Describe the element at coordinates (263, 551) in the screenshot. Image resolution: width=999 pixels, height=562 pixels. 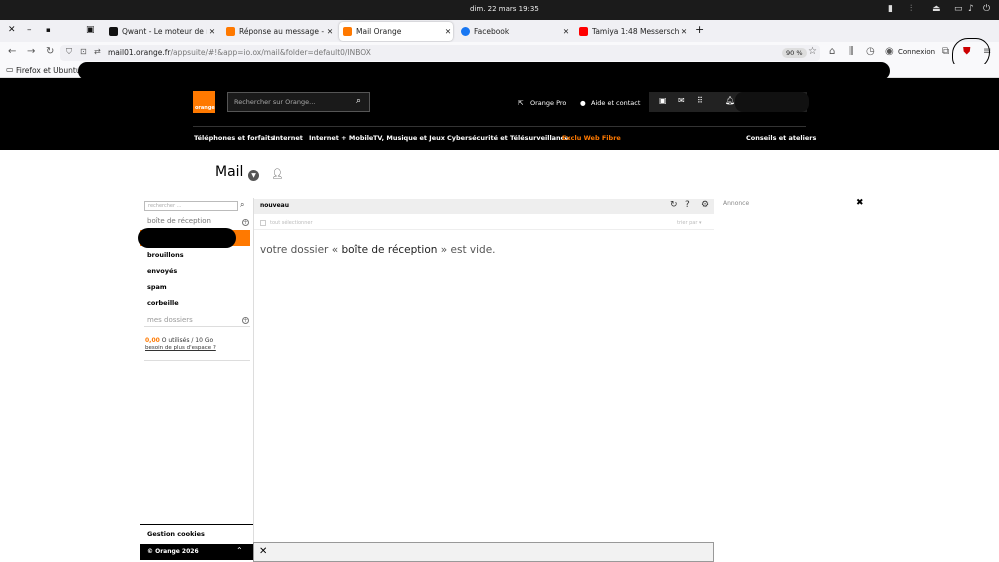
I see `close-icon: ✕` at that location.